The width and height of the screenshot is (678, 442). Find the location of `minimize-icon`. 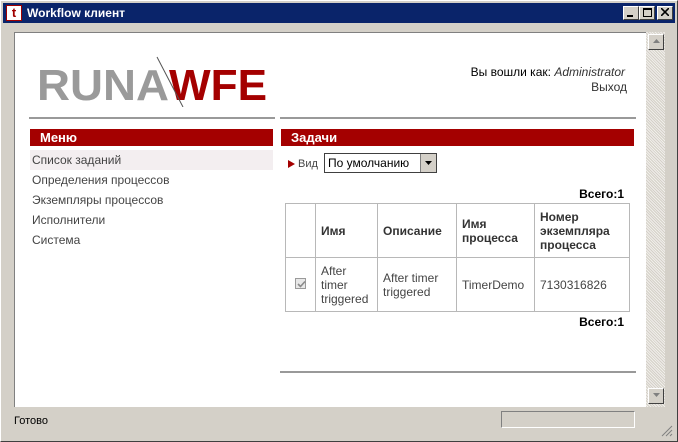

minimize-icon is located at coordinates (630, 16).